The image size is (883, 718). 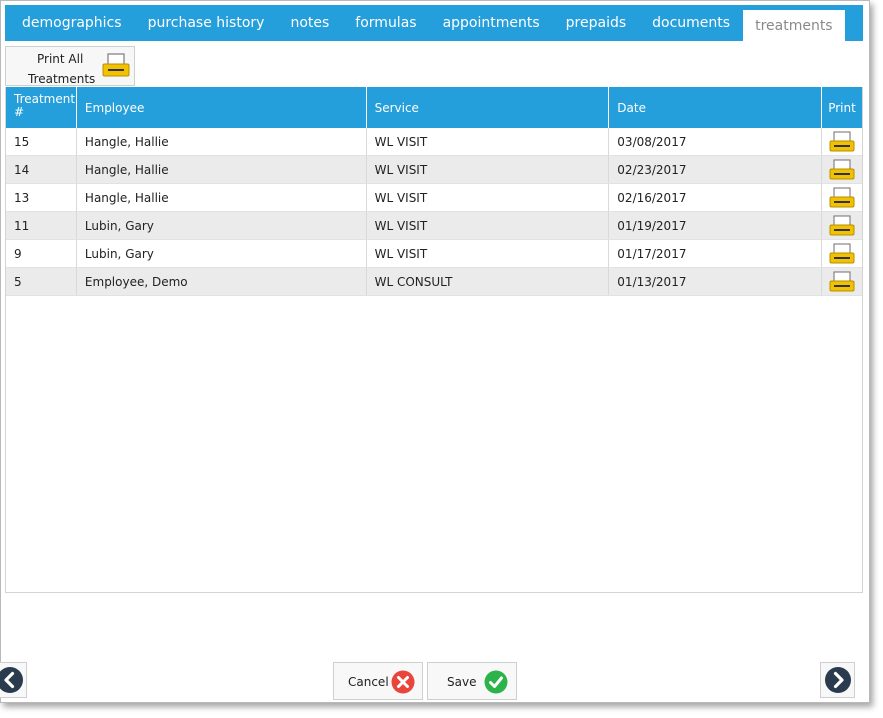 What do you see at coordinates (716, 225) in the screenshot?
I see `cell-date: 01/19/2017` at bounding box center [716, 225].